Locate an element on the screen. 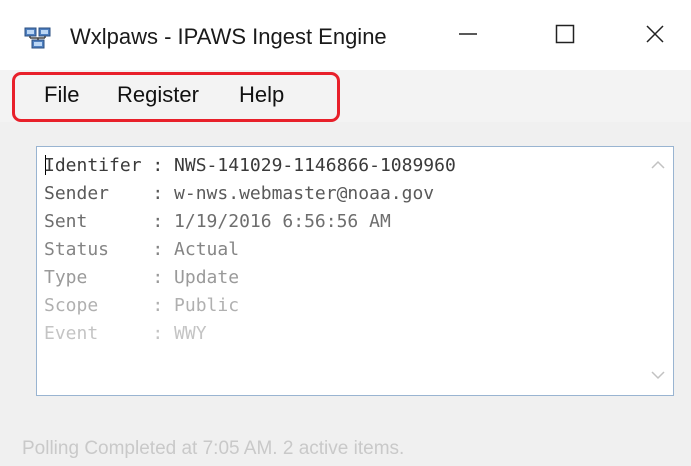 The height and width of the screenshot is (466, 691). maximize-icon is located at coordinates (565, 36).